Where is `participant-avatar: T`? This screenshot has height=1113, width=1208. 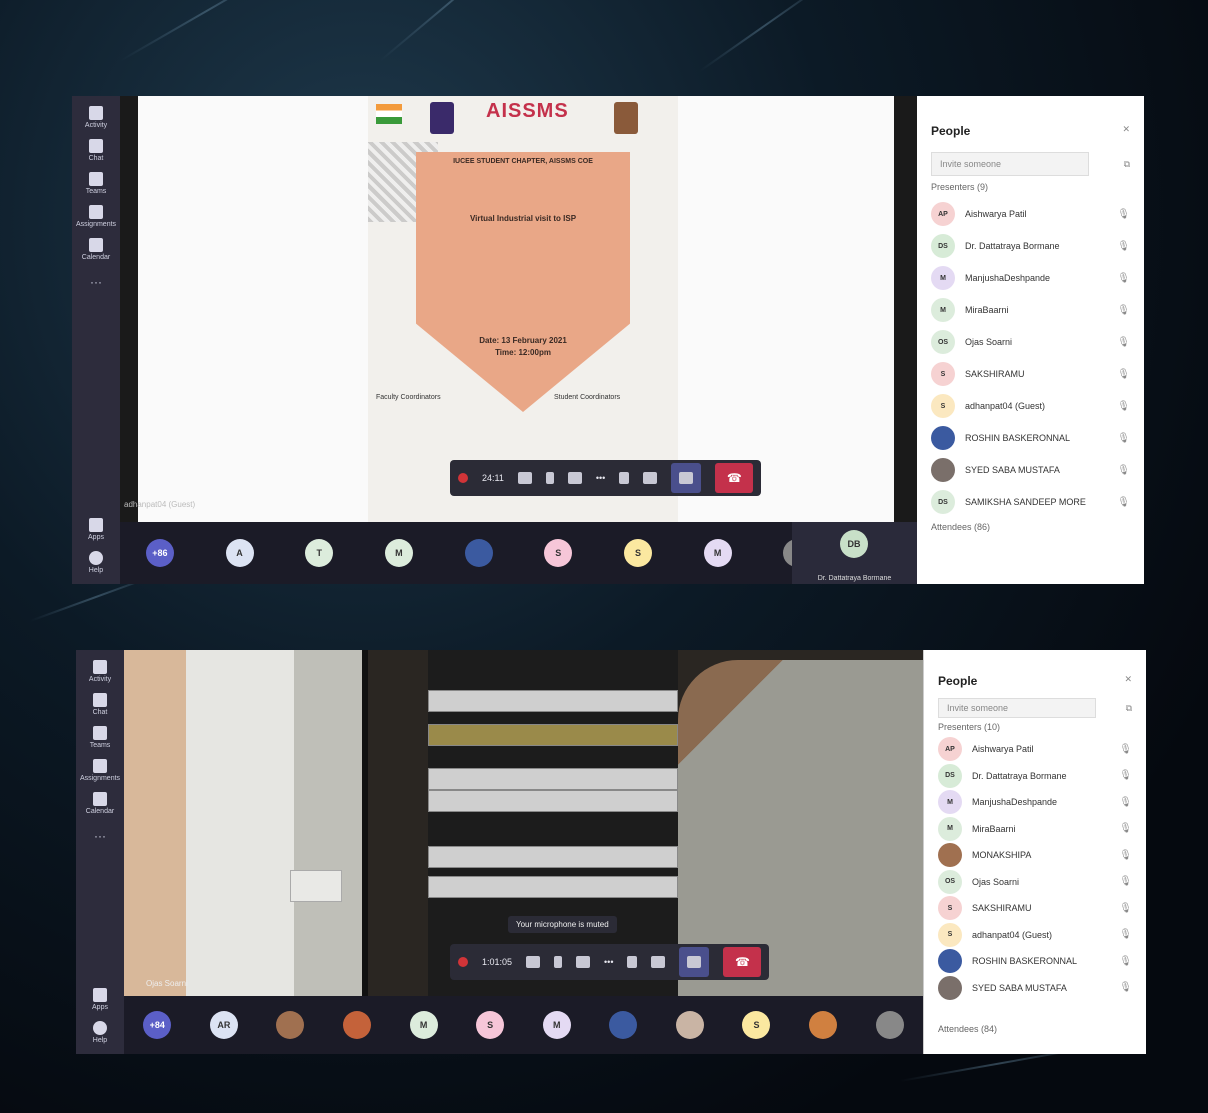
participant-avatar: T is located at coordinates (319, 553).